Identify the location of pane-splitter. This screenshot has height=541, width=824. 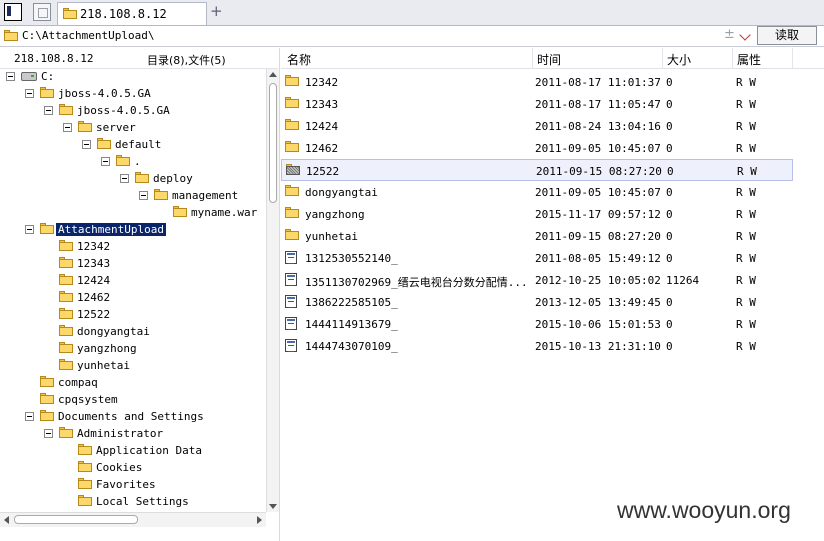
(279, 294).